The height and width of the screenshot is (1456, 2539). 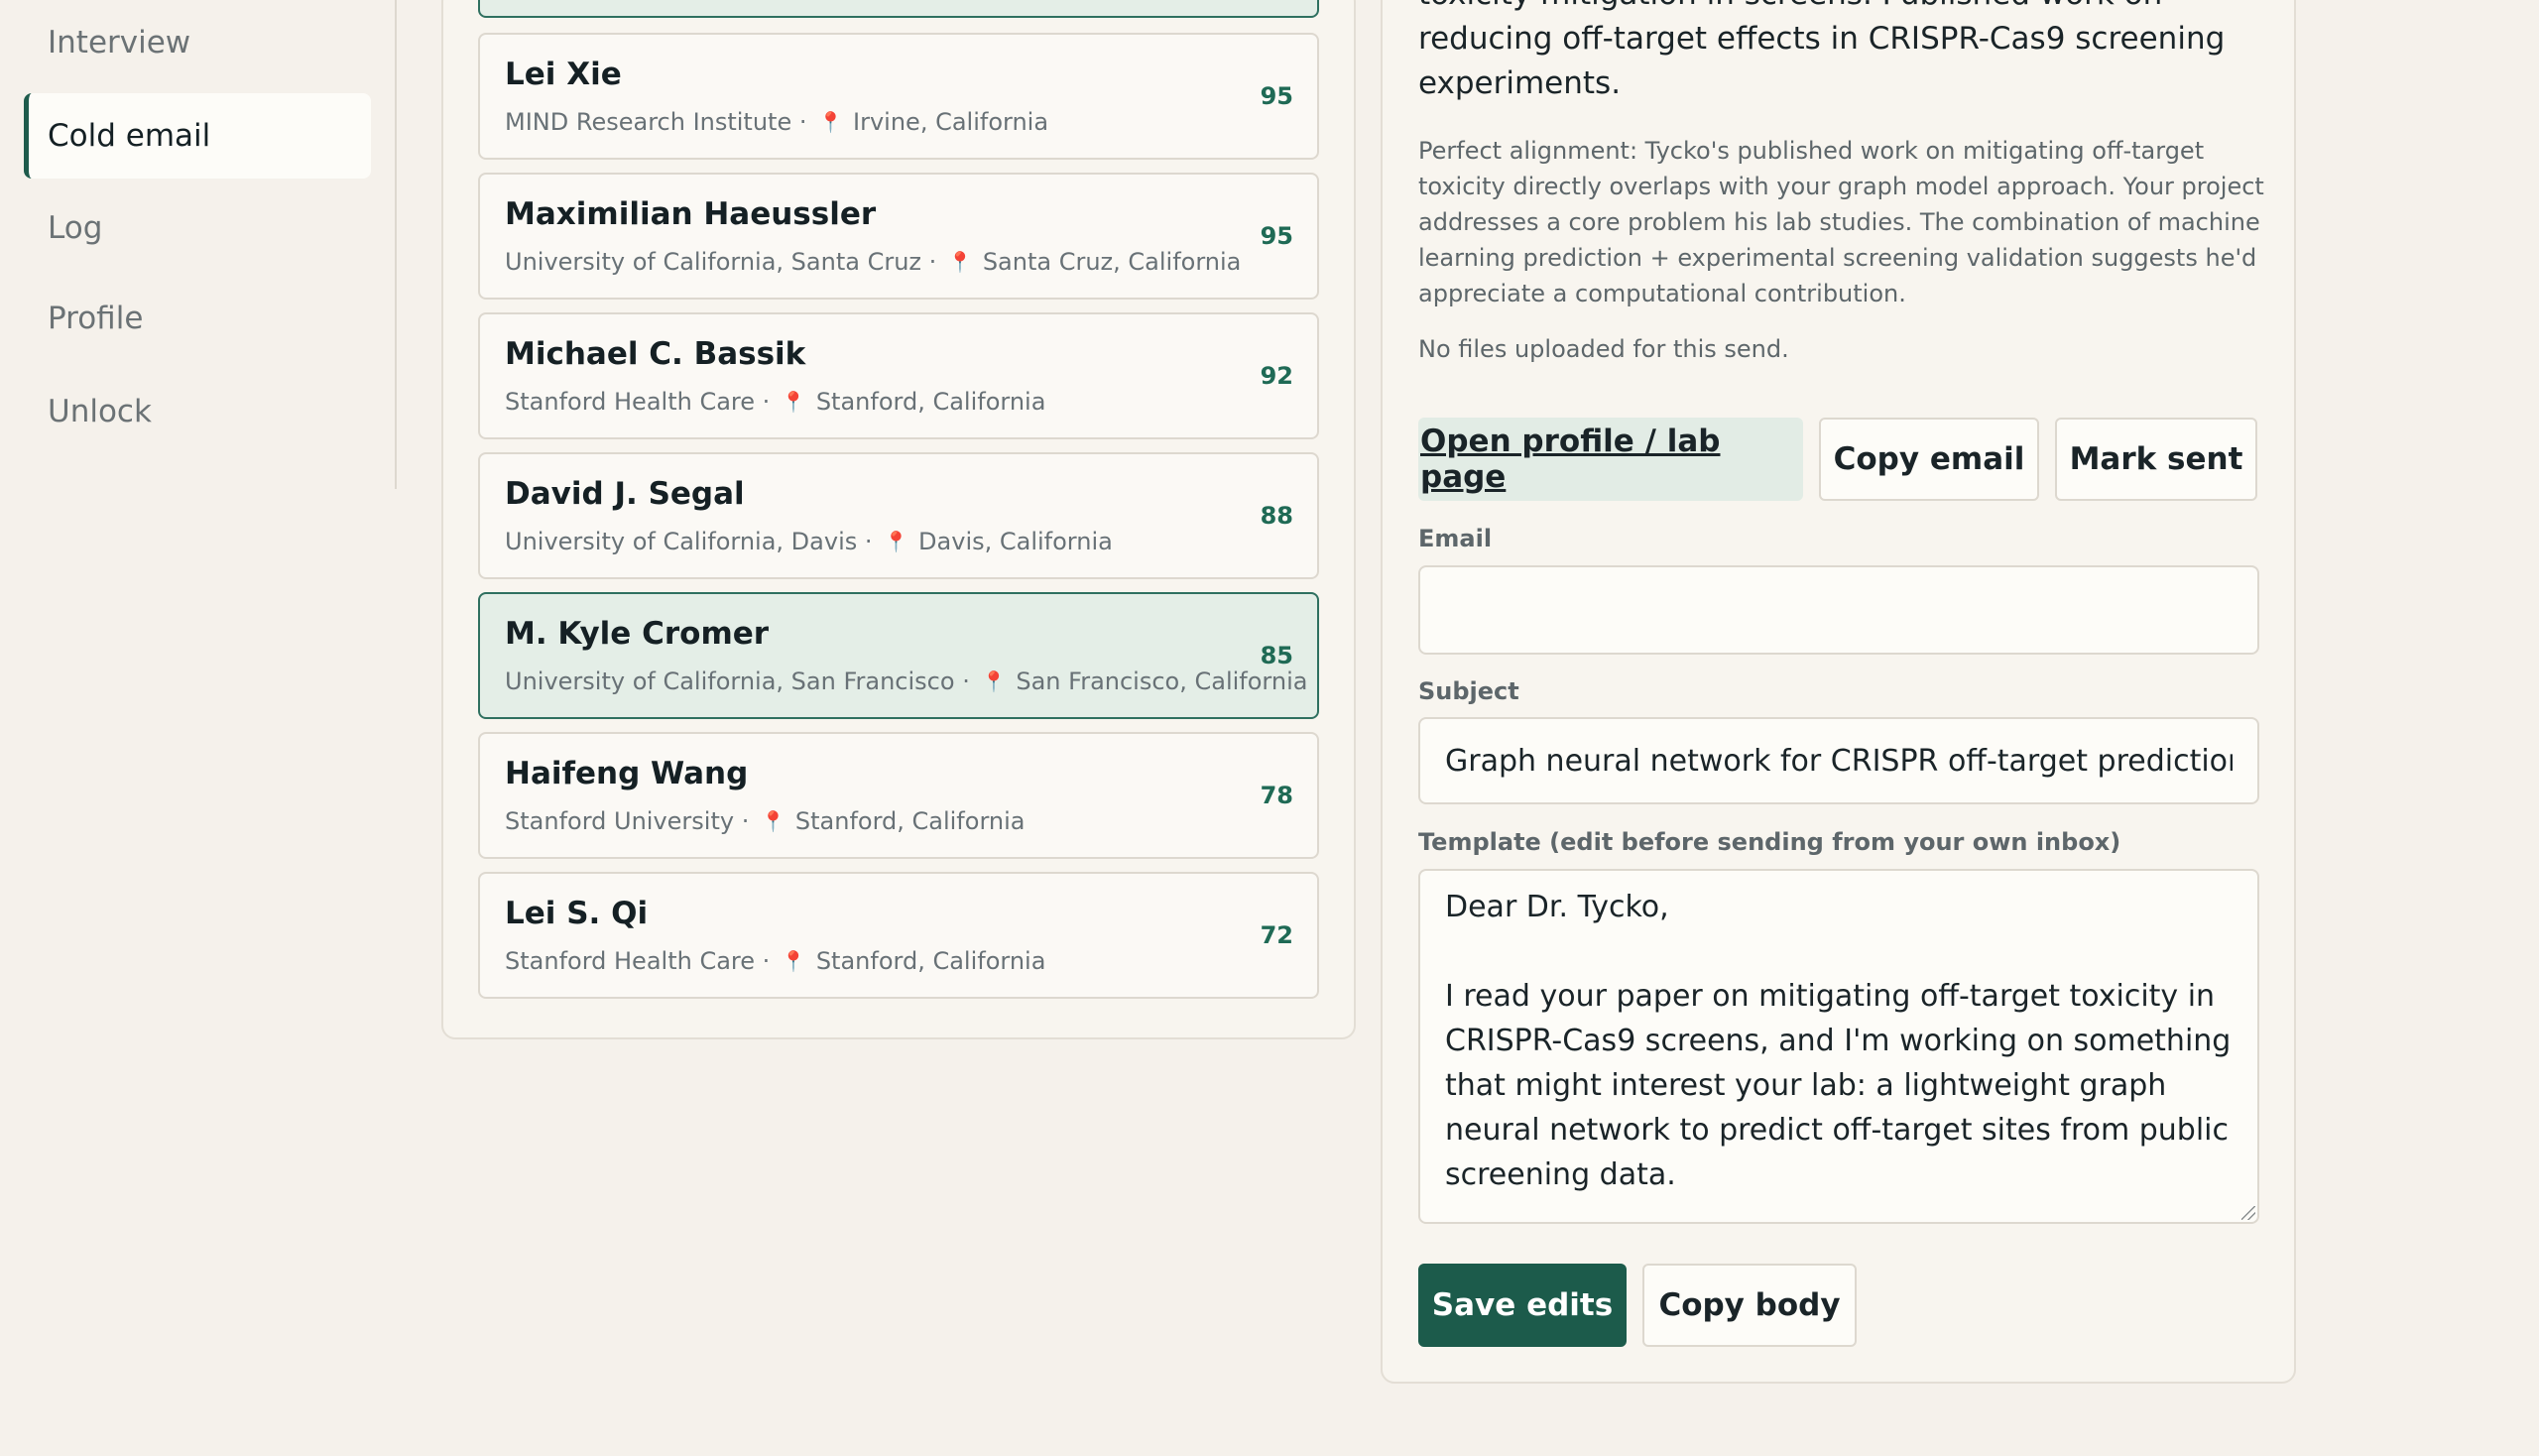 I want to click on save-edits-button: Save edits, so click(x=1522, y=1305).